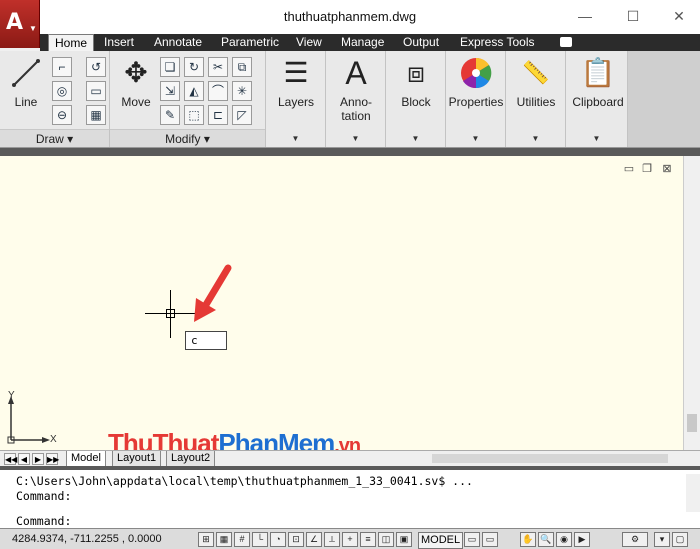 This screenshot has width=700, height=549. I want to click on tab-layout1: Layout1, so click(137, 459).